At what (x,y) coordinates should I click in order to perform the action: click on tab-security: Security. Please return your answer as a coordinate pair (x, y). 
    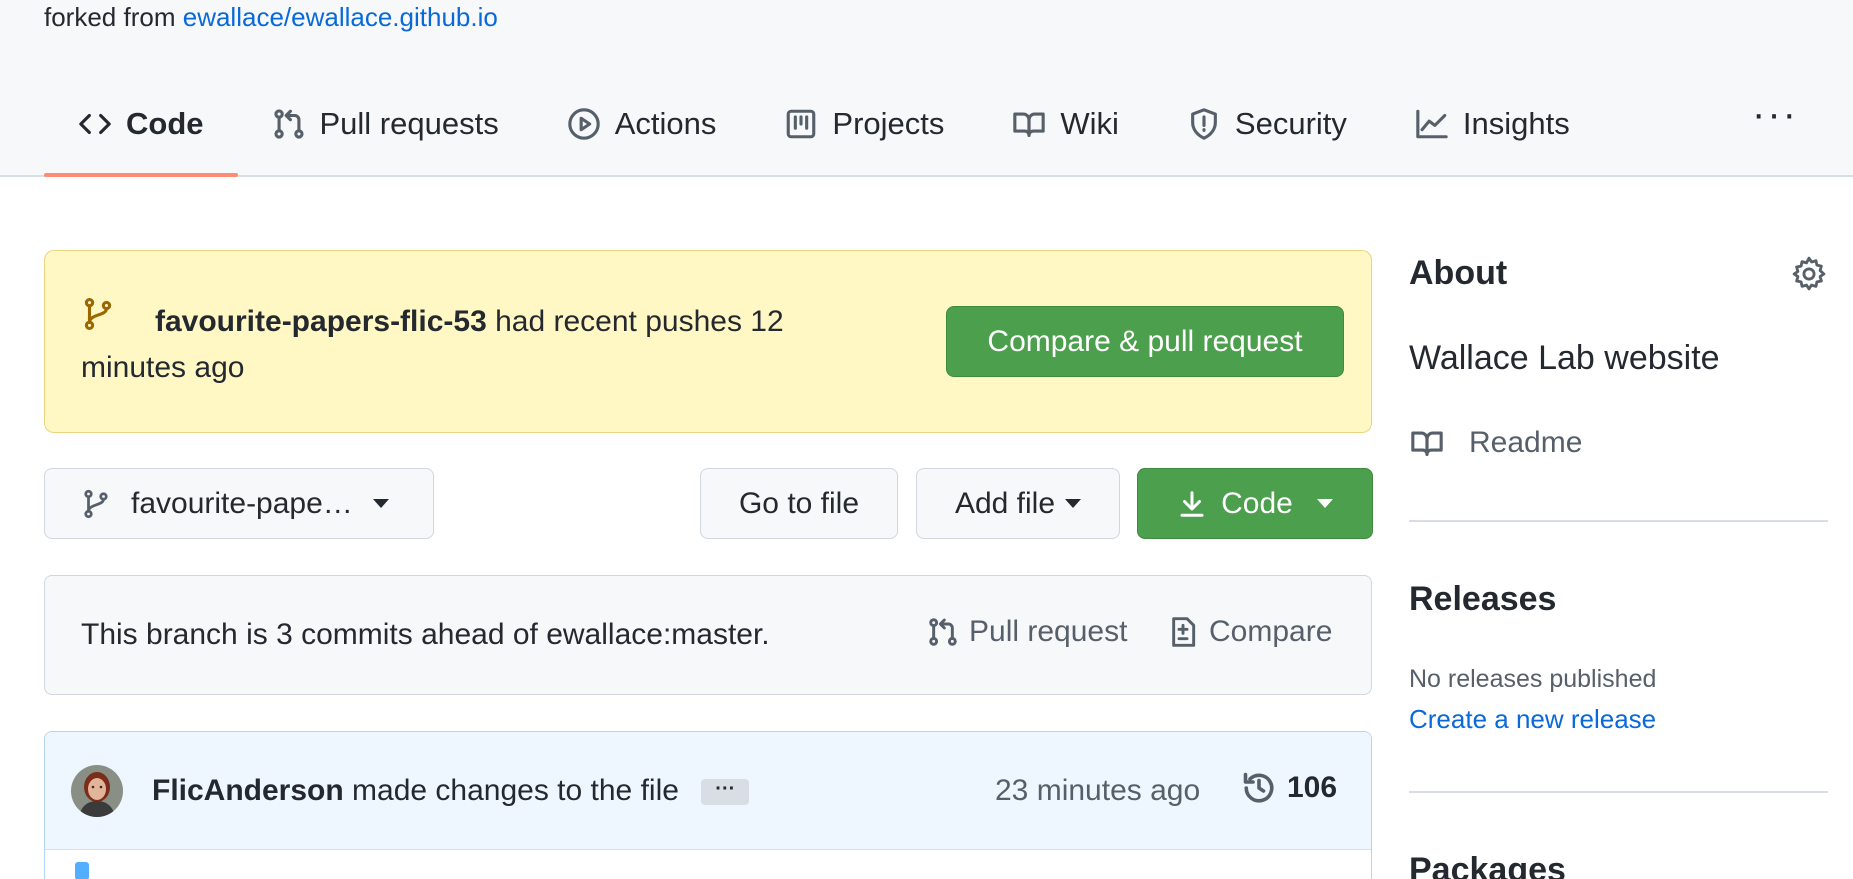
    Looking at the image, I should click on (1267, 124).